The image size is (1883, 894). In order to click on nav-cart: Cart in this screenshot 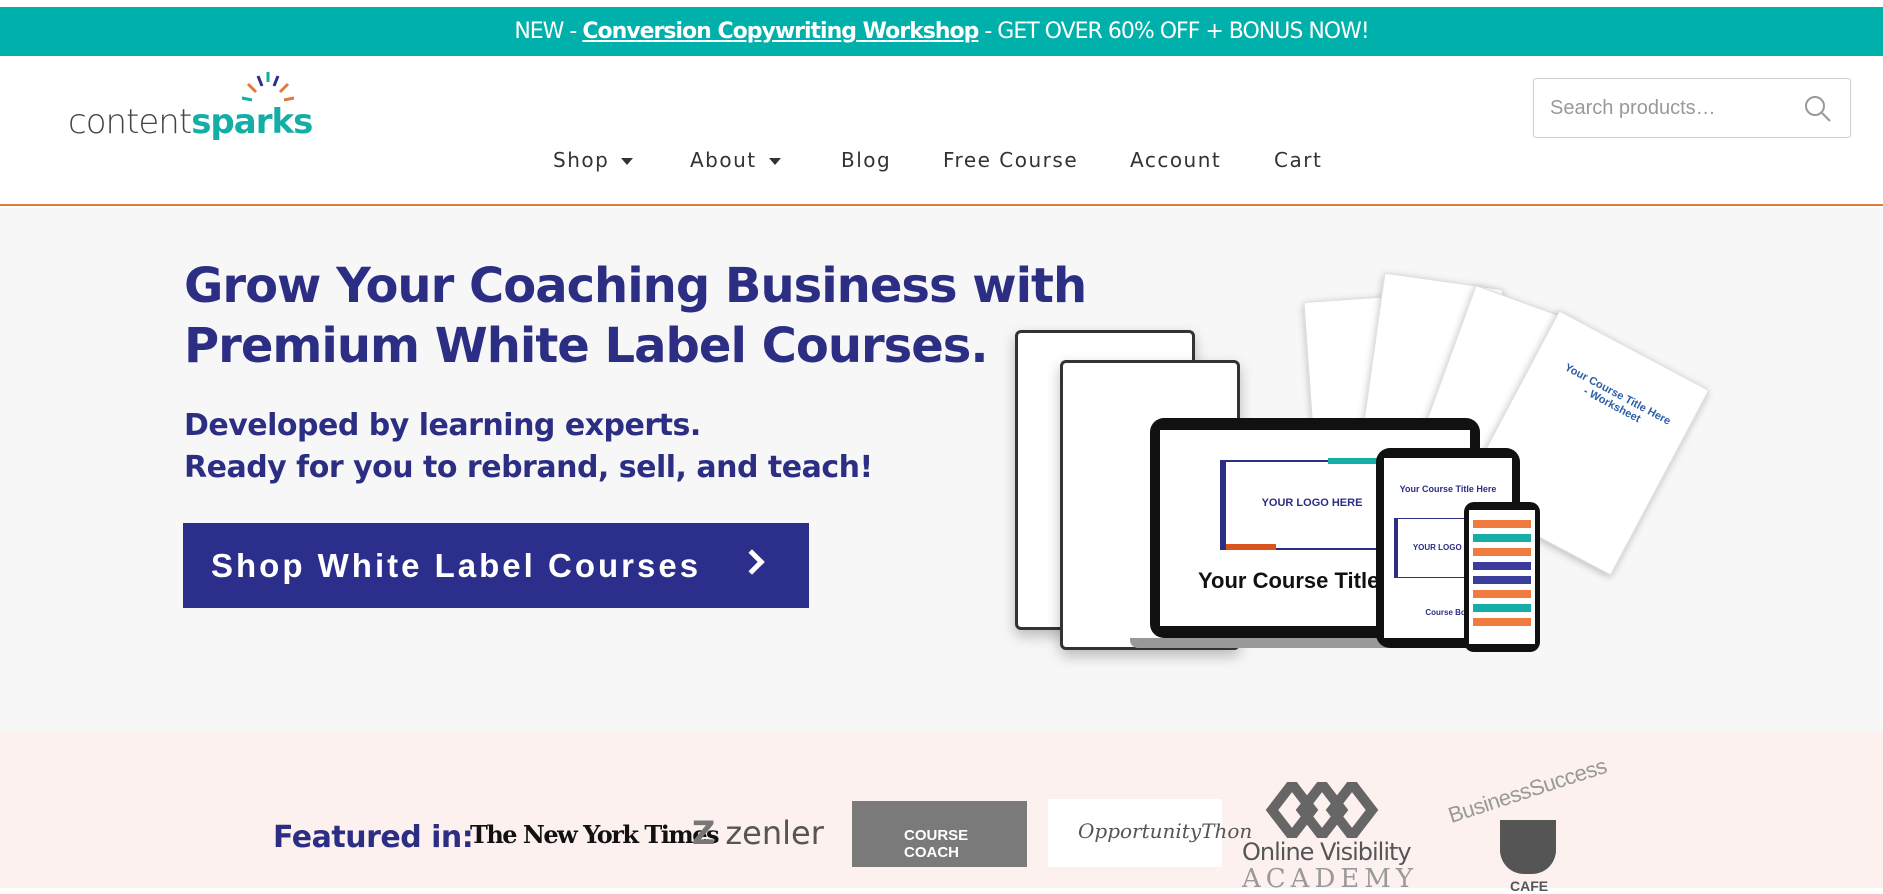, I will do `click(1298, 160)`.